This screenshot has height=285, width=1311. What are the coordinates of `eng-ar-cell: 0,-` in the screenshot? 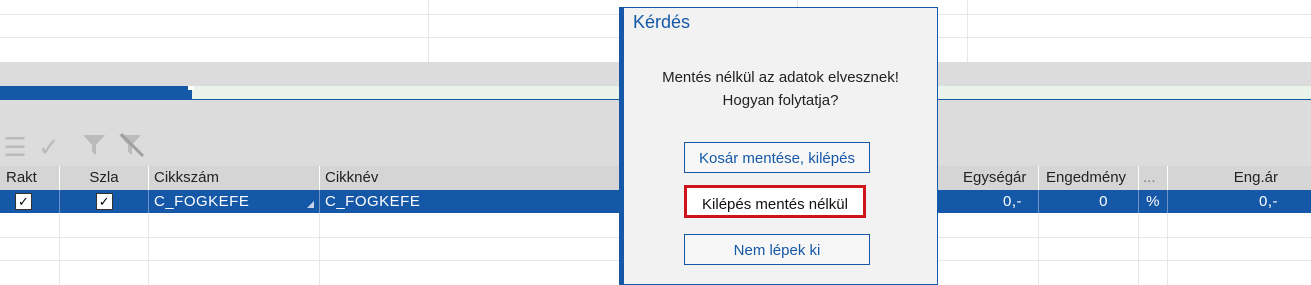 It's located at (1222, 201).